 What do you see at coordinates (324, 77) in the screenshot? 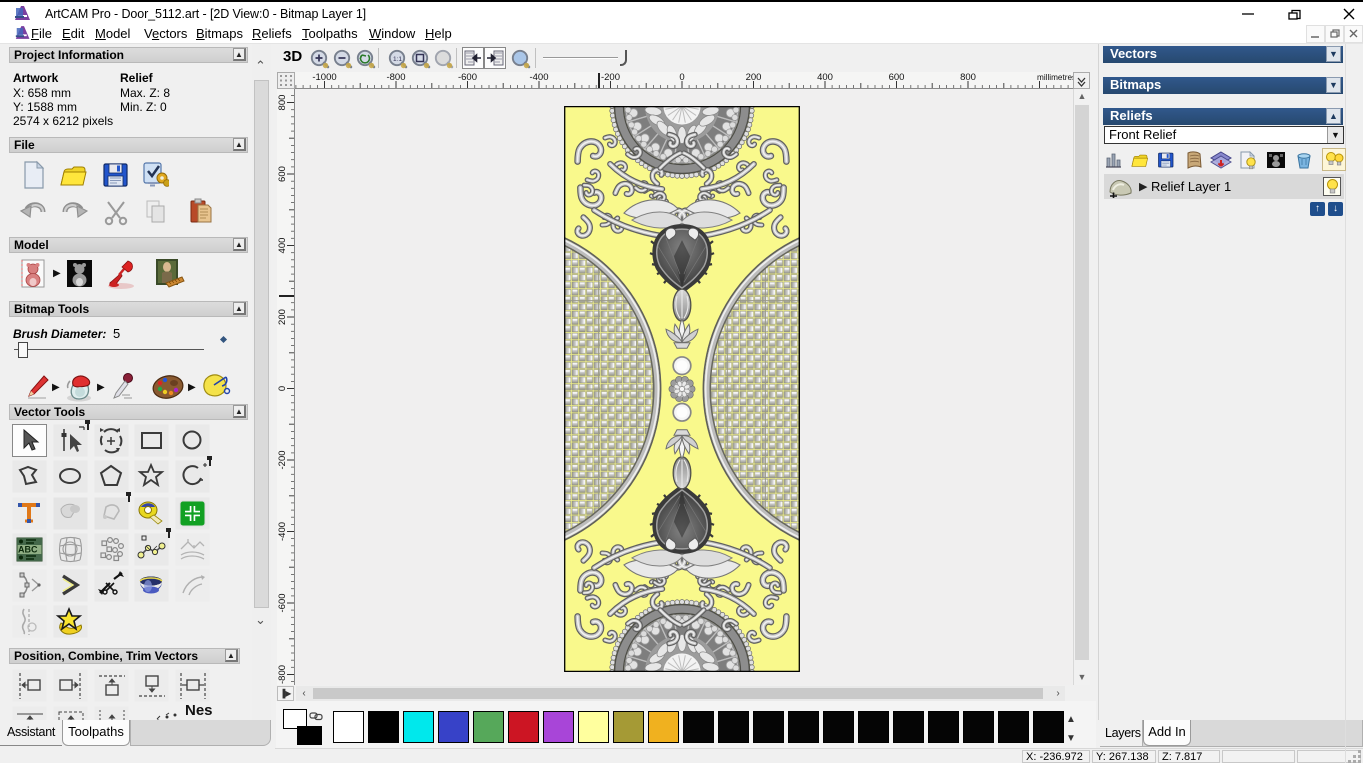
I see `svg-text: -1000` at bounding box center [324, 77].